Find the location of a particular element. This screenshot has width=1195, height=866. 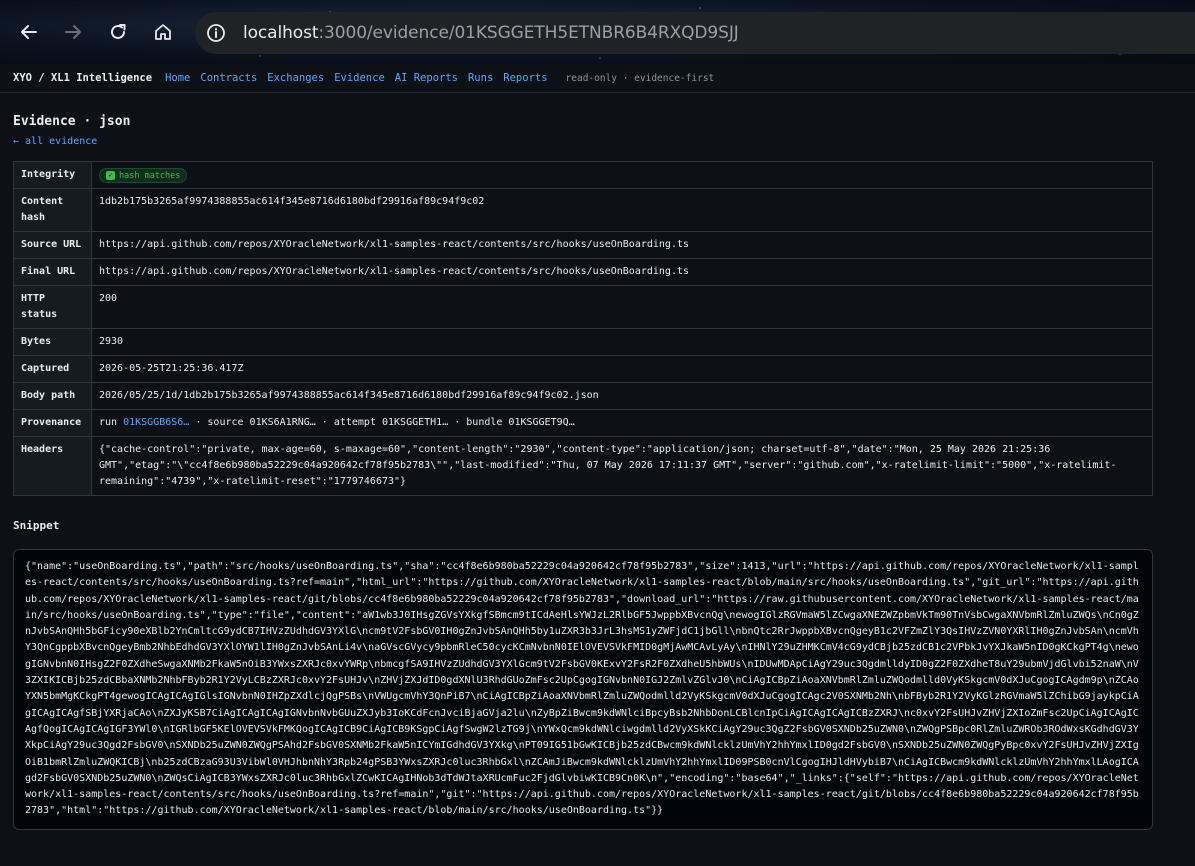

nav-link-exchanges: Exchanges is located at coordinates (295, 78).